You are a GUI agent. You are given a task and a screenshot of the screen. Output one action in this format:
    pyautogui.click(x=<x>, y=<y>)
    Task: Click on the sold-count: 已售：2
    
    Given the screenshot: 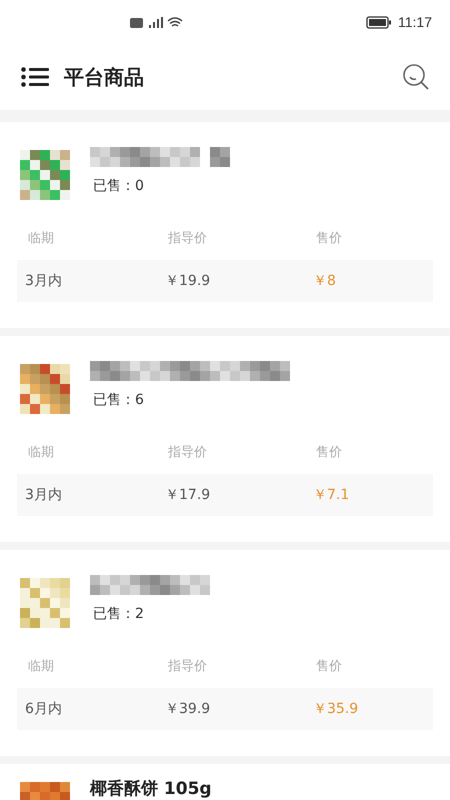 What is the action you would take?
    pyautogui.click(x=118, y=614)
    